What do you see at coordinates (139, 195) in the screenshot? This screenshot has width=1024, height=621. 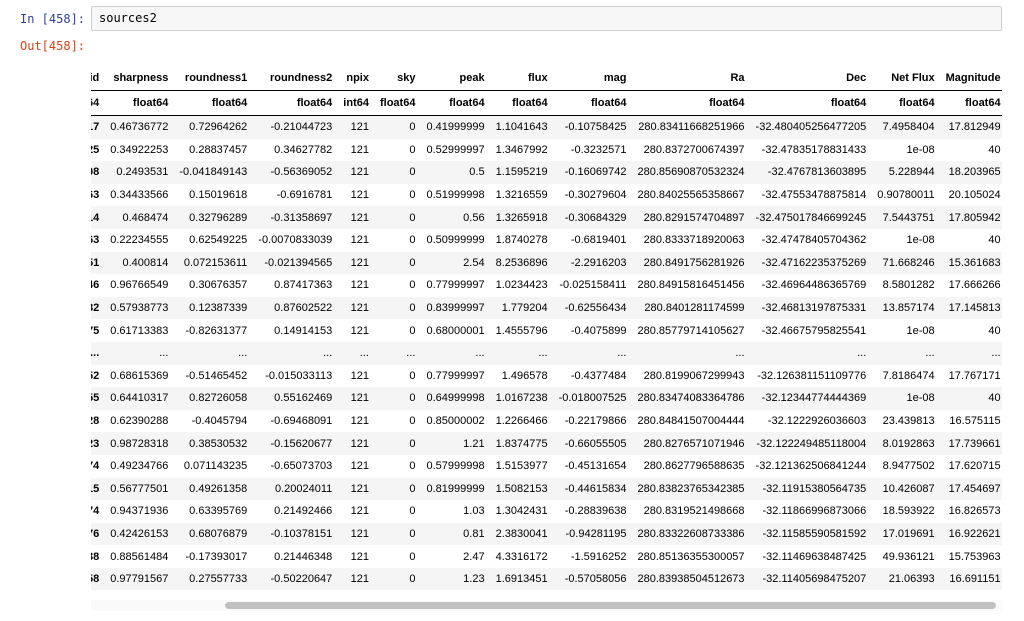 I see `table-cell: 0.34433566` at bounding box center [139, 195].